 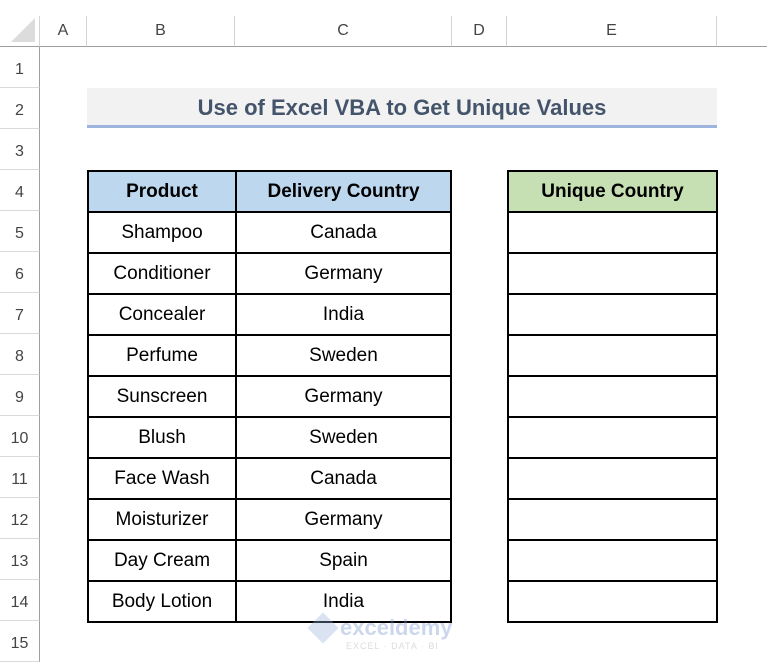 What do you see at coordinates (20, 641) in the screenshot?
I see `row-header-15: 15` at bounding box center [20, 641].